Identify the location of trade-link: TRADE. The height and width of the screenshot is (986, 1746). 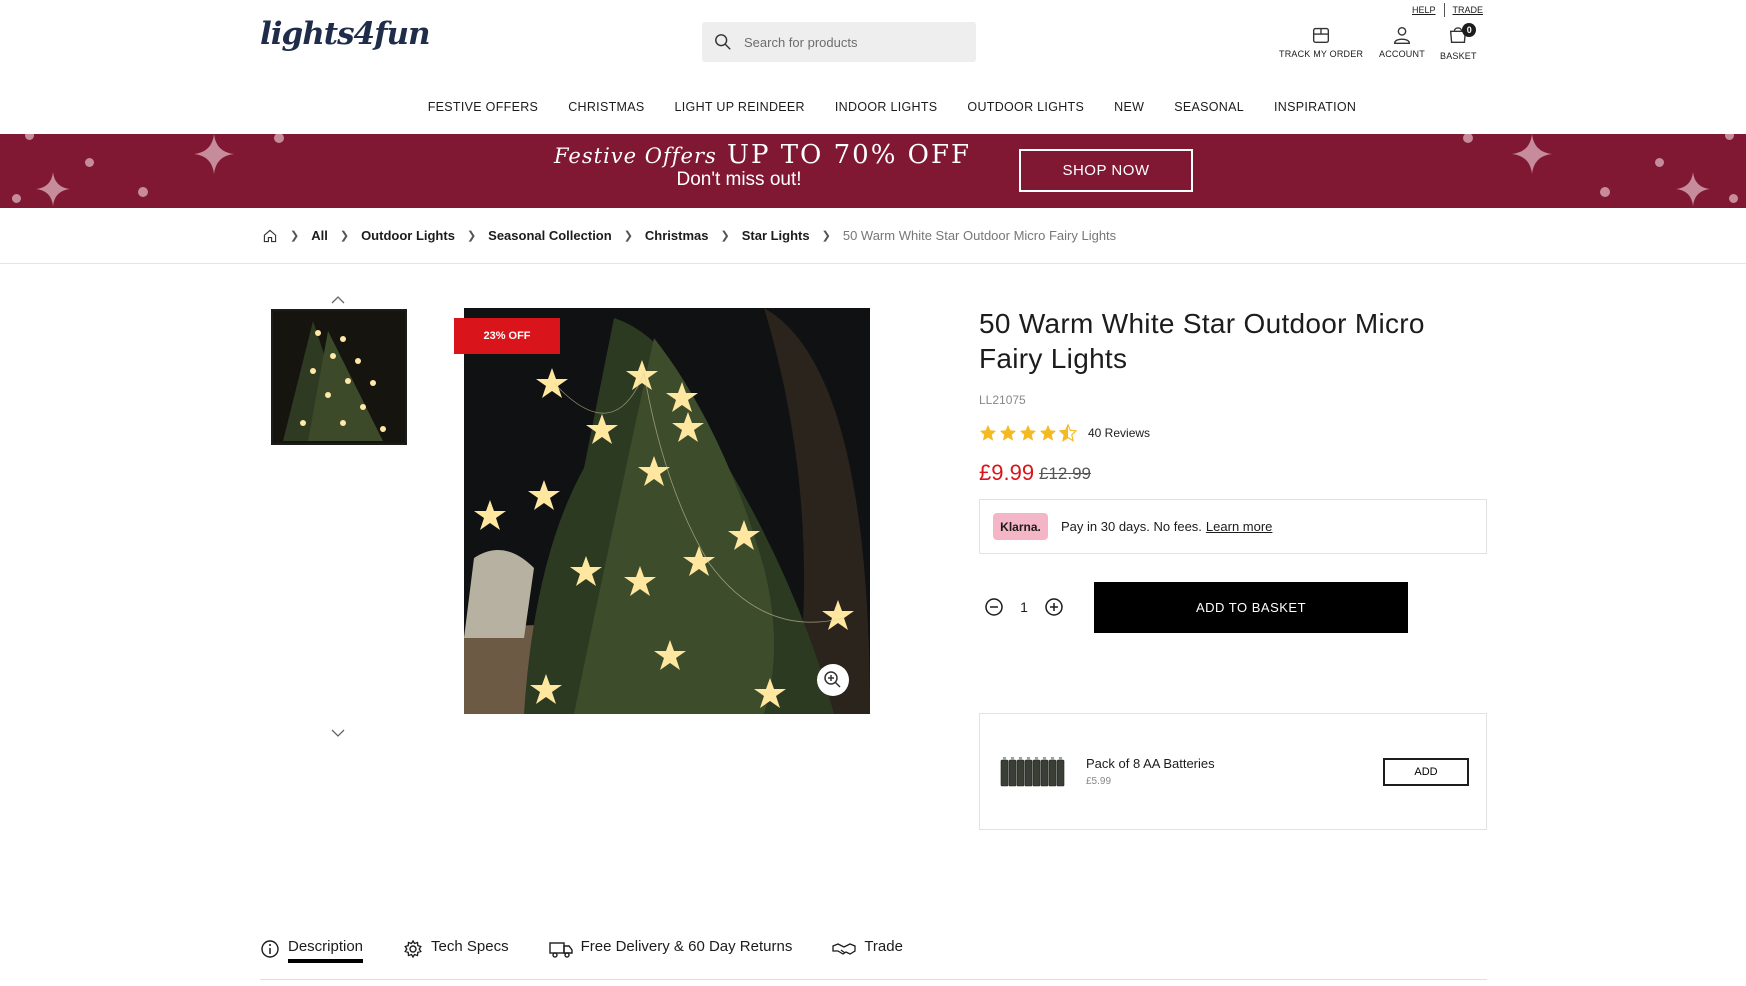
(1468, 10).